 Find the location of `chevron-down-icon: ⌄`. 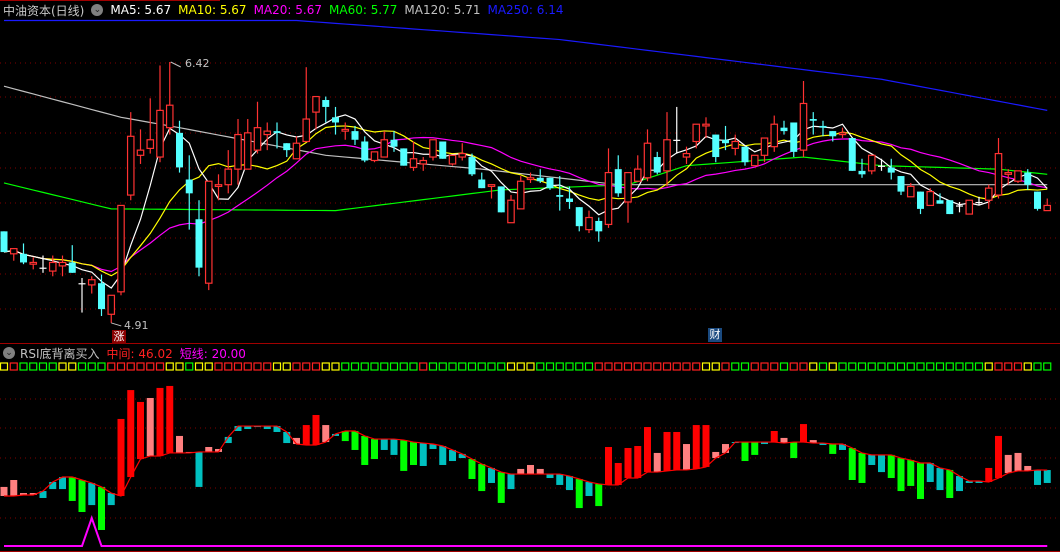

chevron-down-icon: ⌄ is located at coordinates (9, 353).